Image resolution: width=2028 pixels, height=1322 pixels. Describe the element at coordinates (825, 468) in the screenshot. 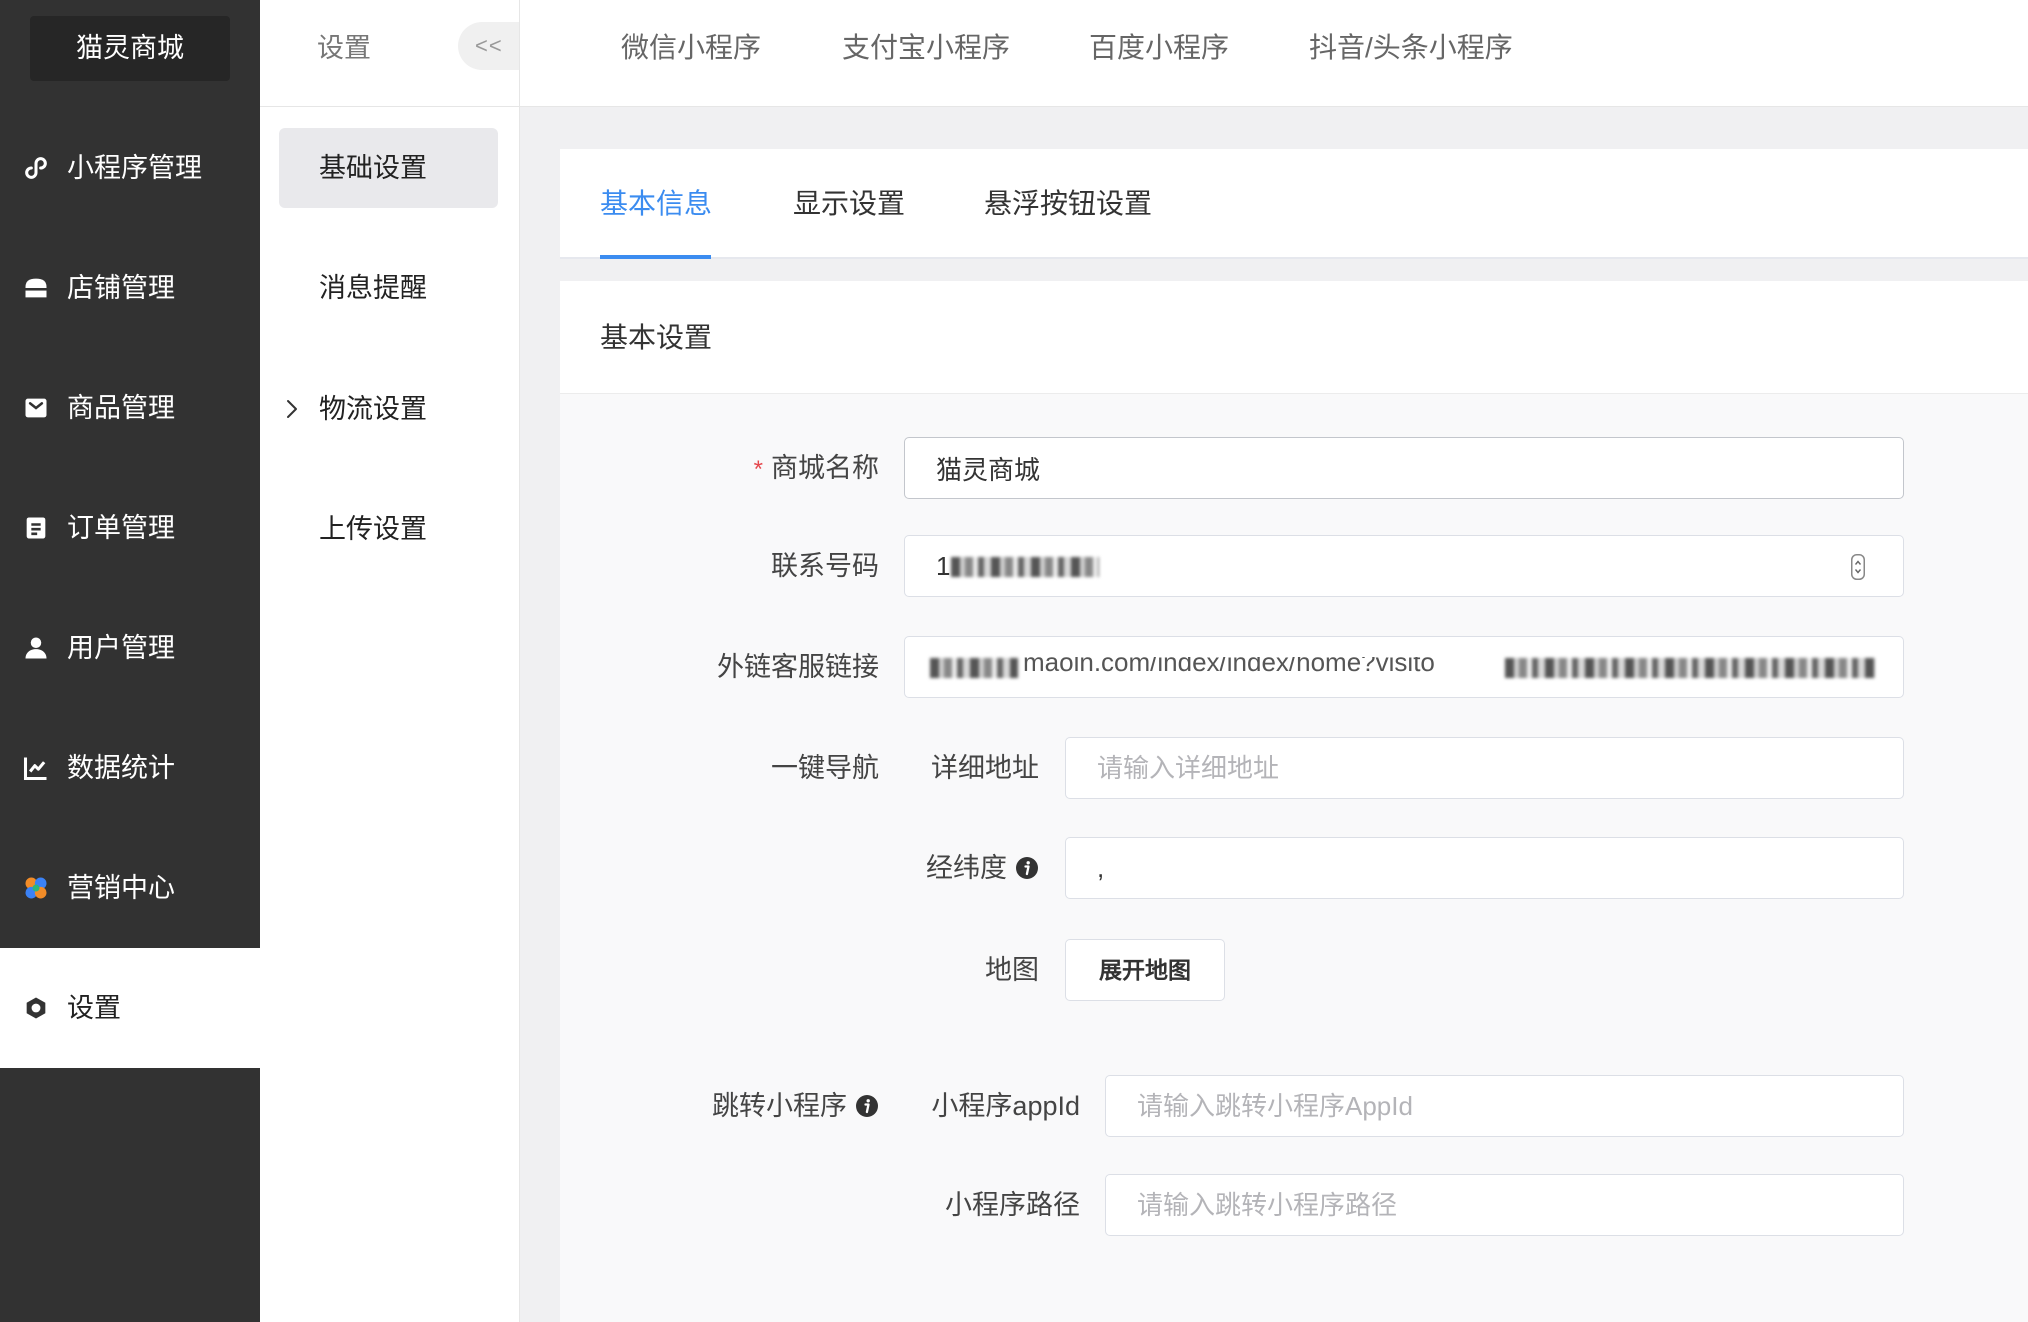

I see `shop-name-label-text: 商城名称` at that location.